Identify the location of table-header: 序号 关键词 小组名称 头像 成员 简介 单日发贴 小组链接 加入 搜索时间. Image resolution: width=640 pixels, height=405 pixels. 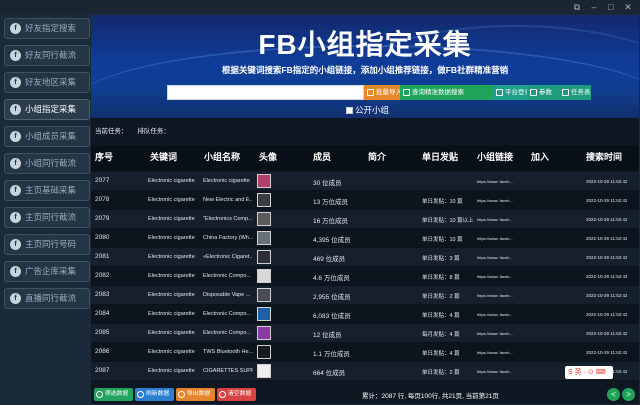
(365, 158).